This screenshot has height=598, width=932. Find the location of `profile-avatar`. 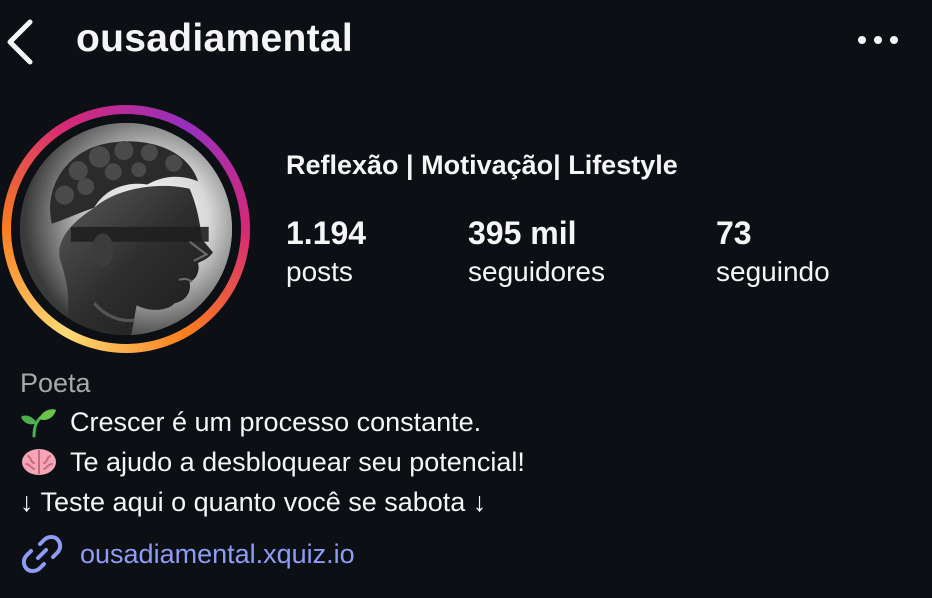

profile-avatar is located at coordinates (126, 229).